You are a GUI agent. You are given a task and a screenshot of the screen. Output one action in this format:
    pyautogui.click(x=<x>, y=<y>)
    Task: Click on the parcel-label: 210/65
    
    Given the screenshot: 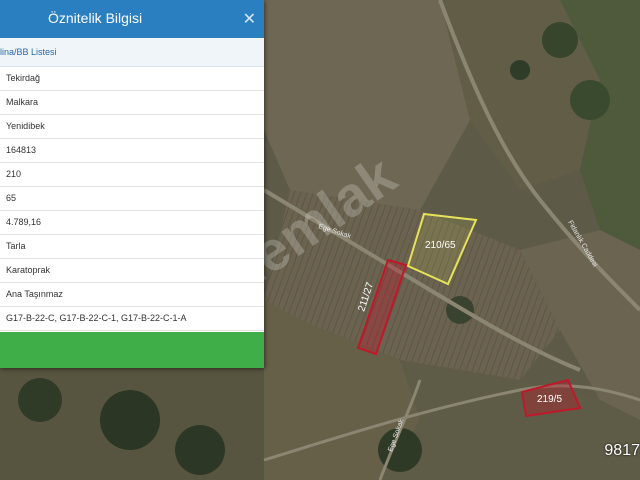 What is the action you would take?
    pyautogui.click(x=440, y=245)
    